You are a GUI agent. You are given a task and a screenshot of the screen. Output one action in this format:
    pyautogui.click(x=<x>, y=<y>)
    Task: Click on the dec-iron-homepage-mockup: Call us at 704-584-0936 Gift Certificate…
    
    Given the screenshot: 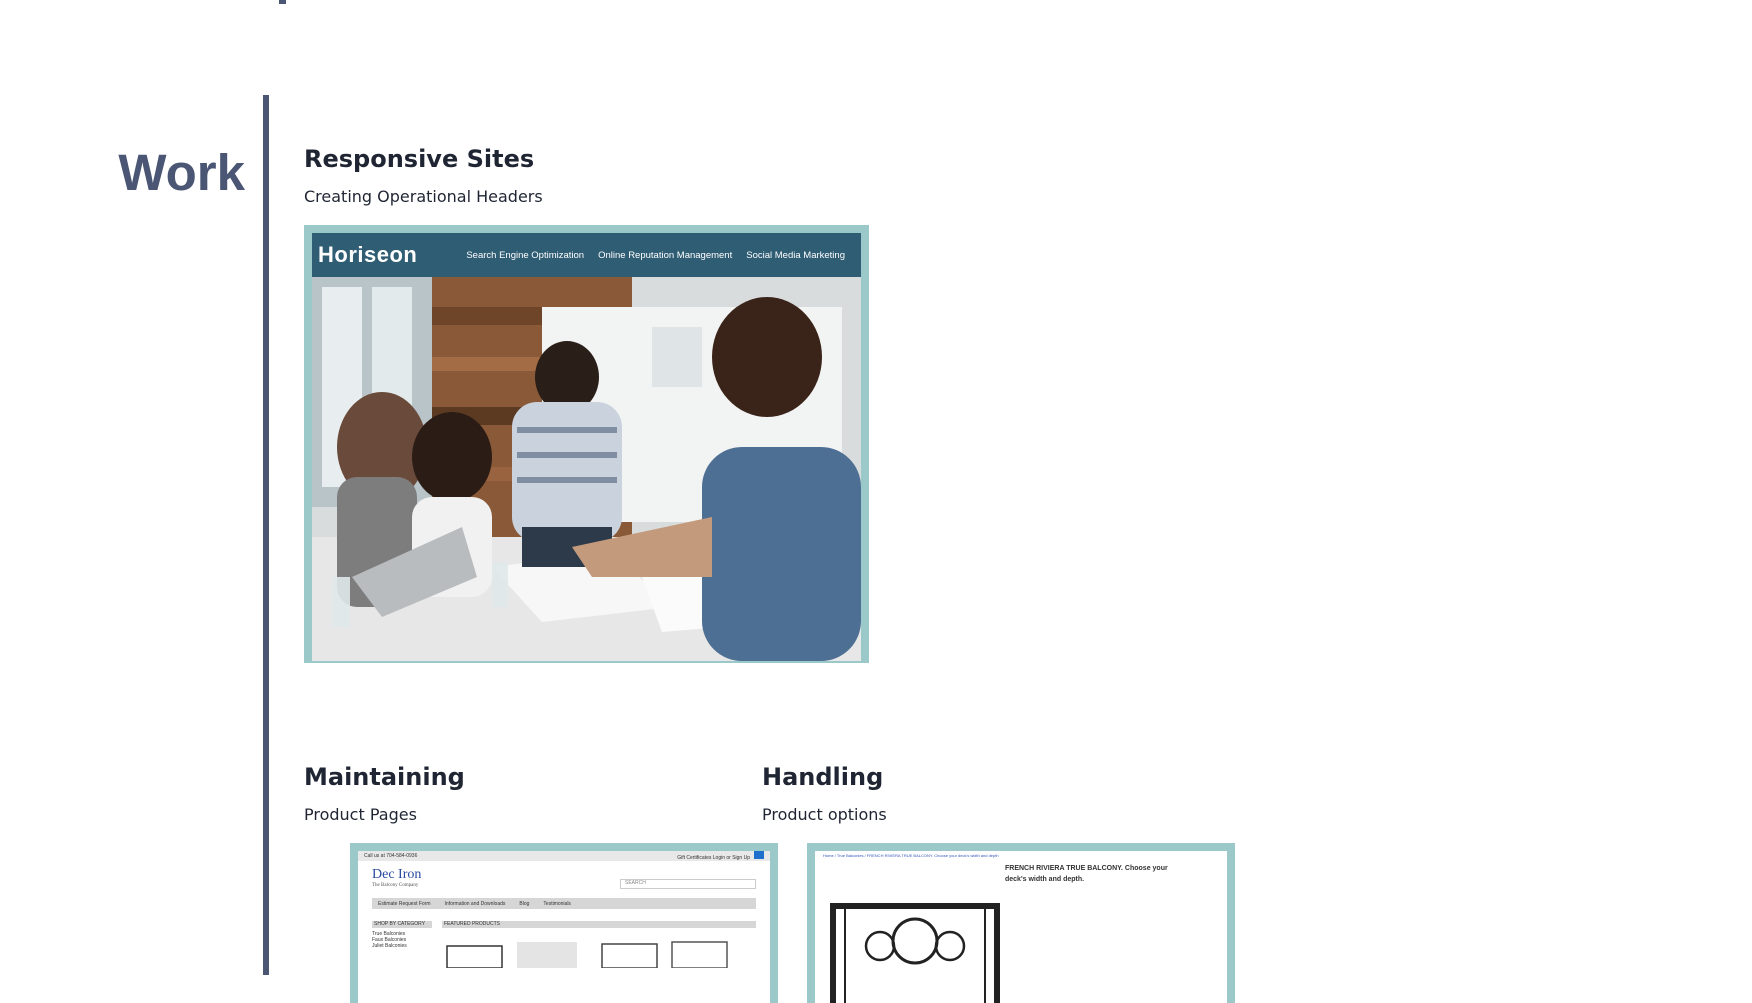 What is the action you would take?
    pyautogui.click(x=564, y=927)
    